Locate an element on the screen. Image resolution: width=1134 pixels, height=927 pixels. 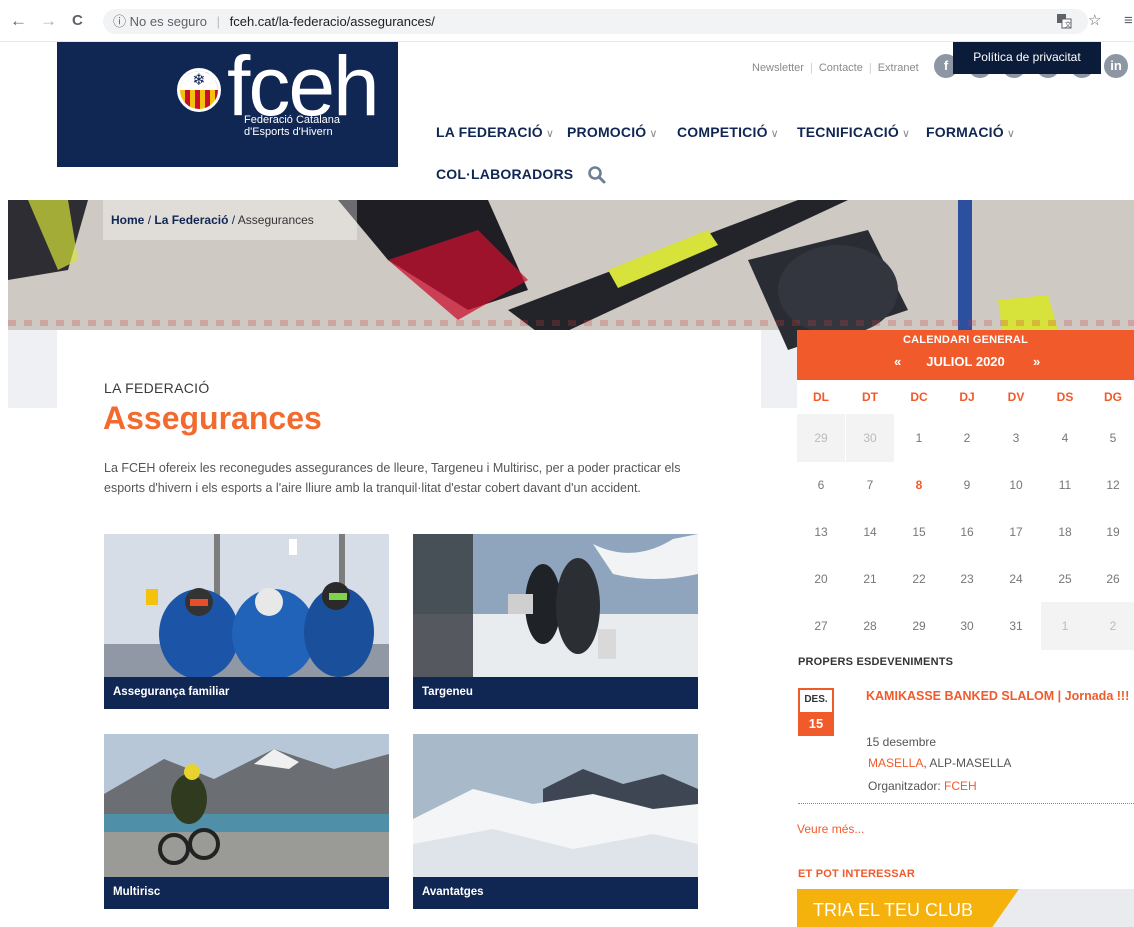
calendar-day-cell: 13 is located at coordinates (821, 532).